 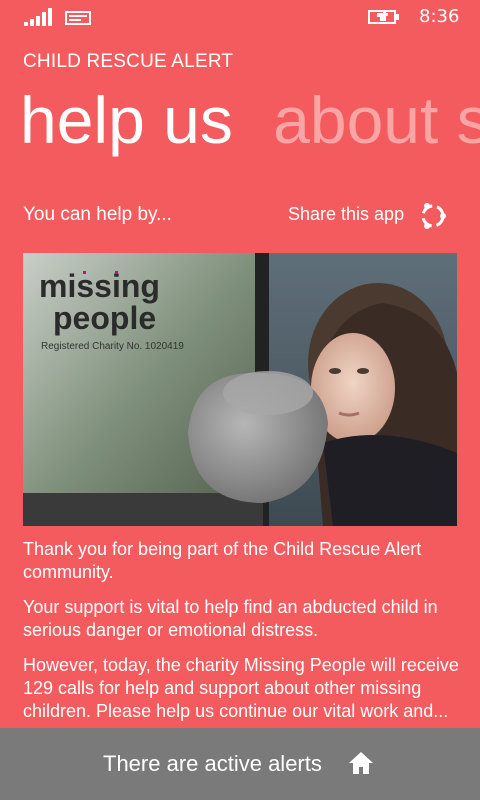 What do you see at coordinates (128, 61) in the screenshot?
I see `app-title: CHILD RESCUE ALERT` at bounding box center [128, 61].